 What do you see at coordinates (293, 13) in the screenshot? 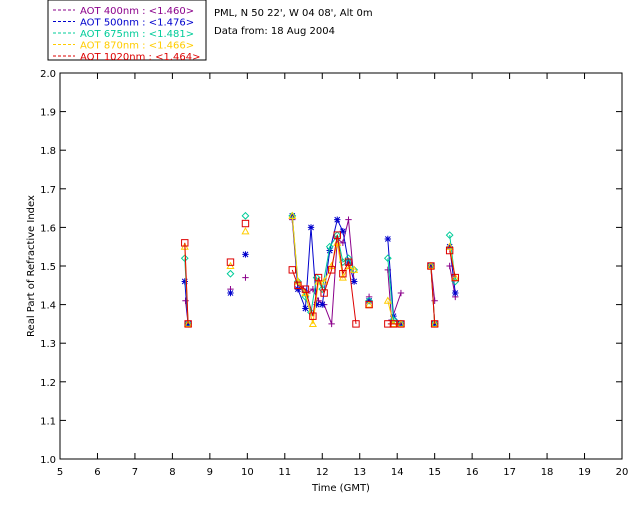
I see `site-label: PML, N 50 22', W 04 08', Alt 0m` at bounding box center [293, 13].